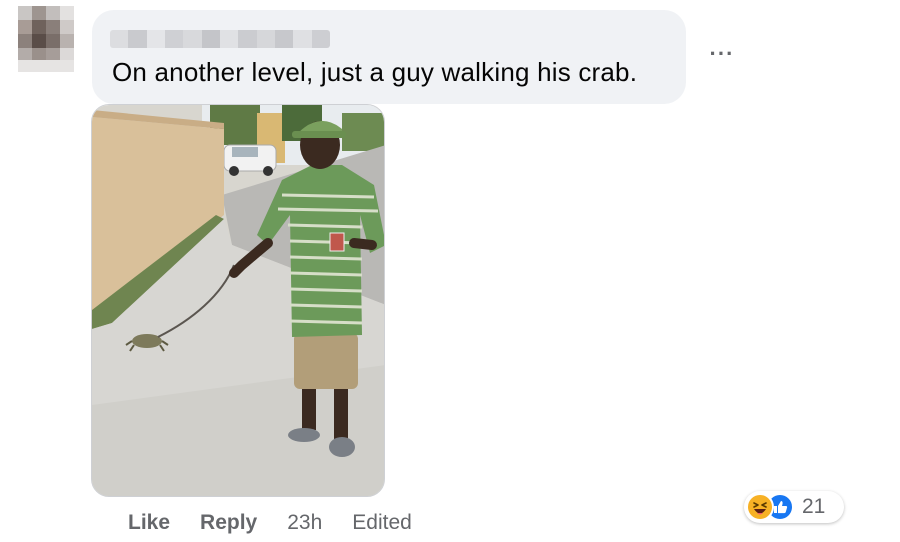 This screenshot has width=900, height=542. Describe the element at coordinates (304, 523) in the screenshot. I see `comment-timestamp: 23h` at that location.